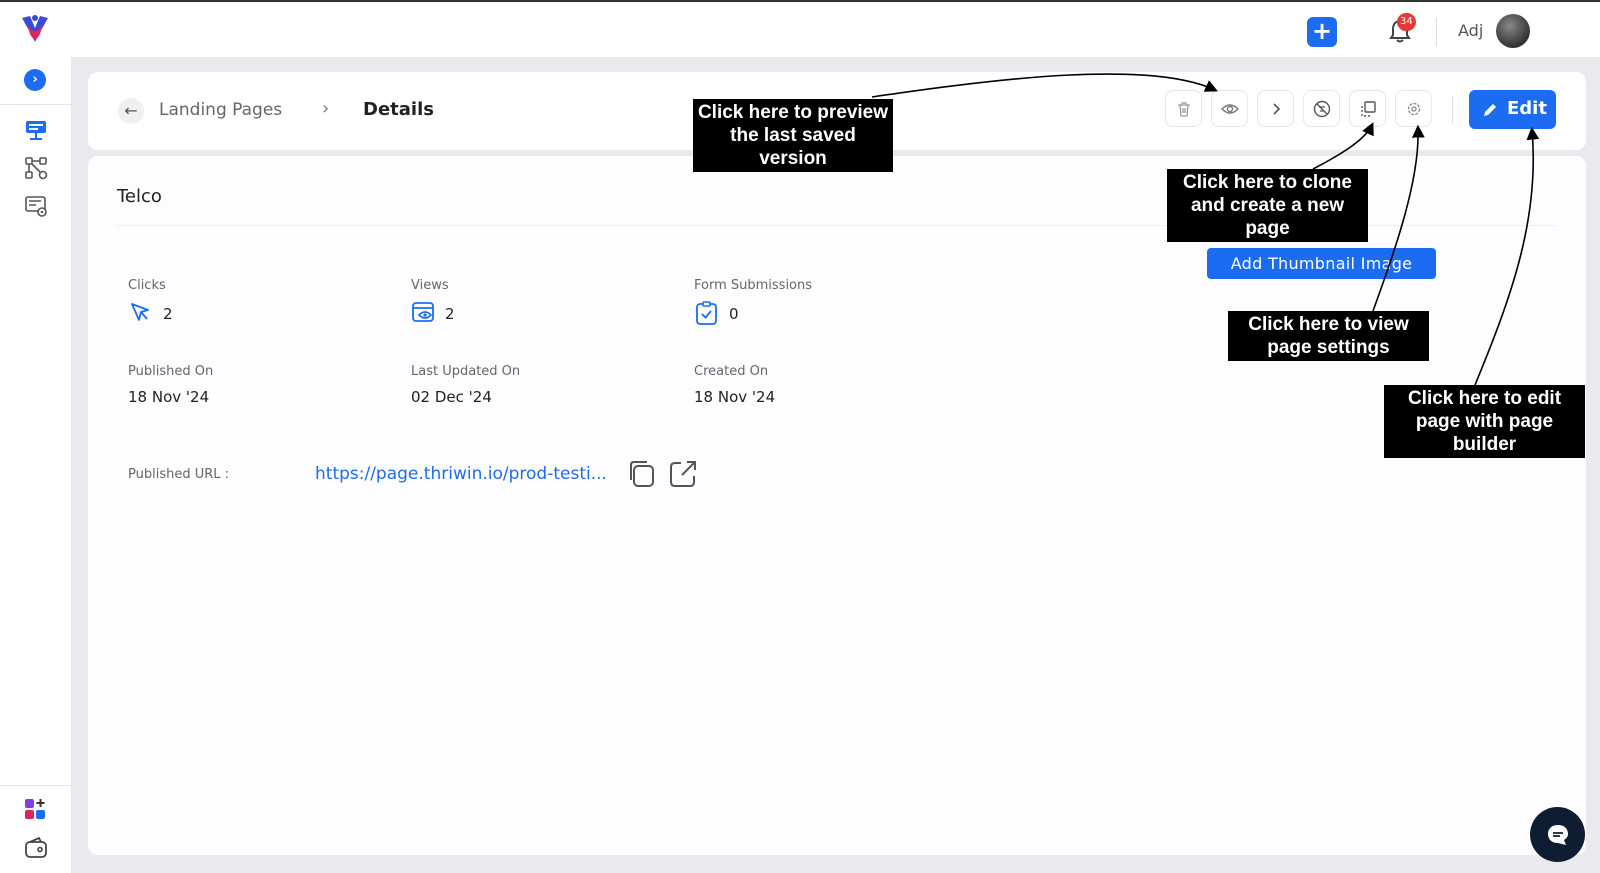 The image size is (1600, 873). Describe the element at coordinates (179, 474) in the screenshot. I see `published-url-label: Published URL :` at that location.